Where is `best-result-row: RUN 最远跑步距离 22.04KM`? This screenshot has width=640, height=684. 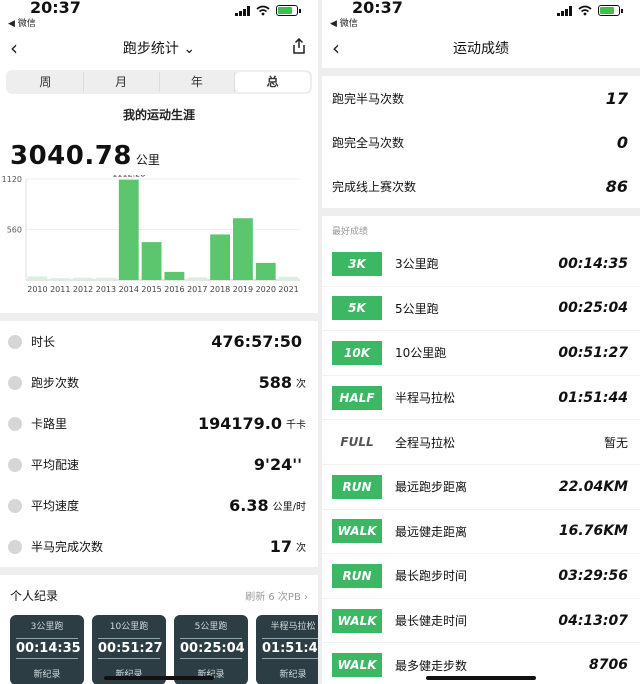 best-result-row: RUN 最远跑步距离 22.04KM is located at coordinates (481, 487).